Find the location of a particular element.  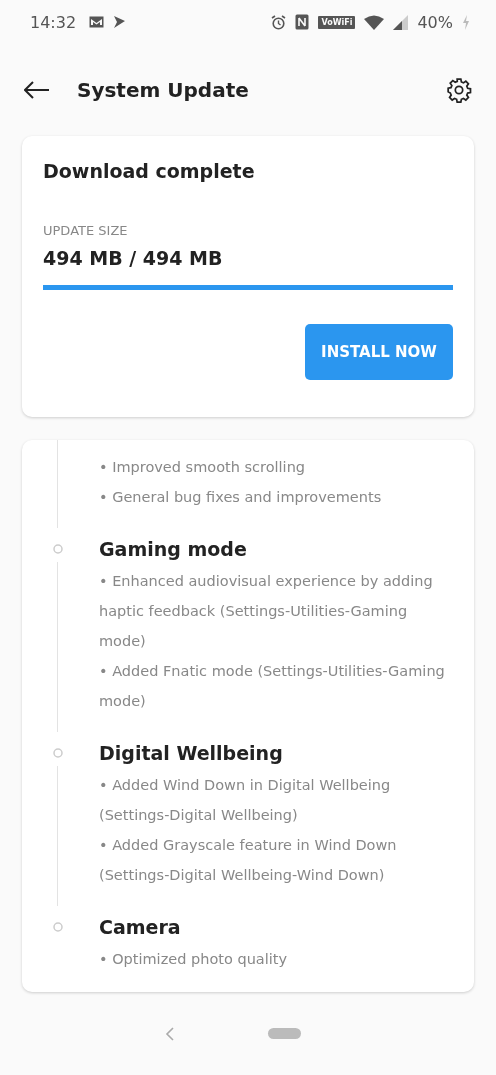

change-item: • Added Fnatic mode (Settings-Utilities-Gaming mode) is located at coordinates (272, 686).